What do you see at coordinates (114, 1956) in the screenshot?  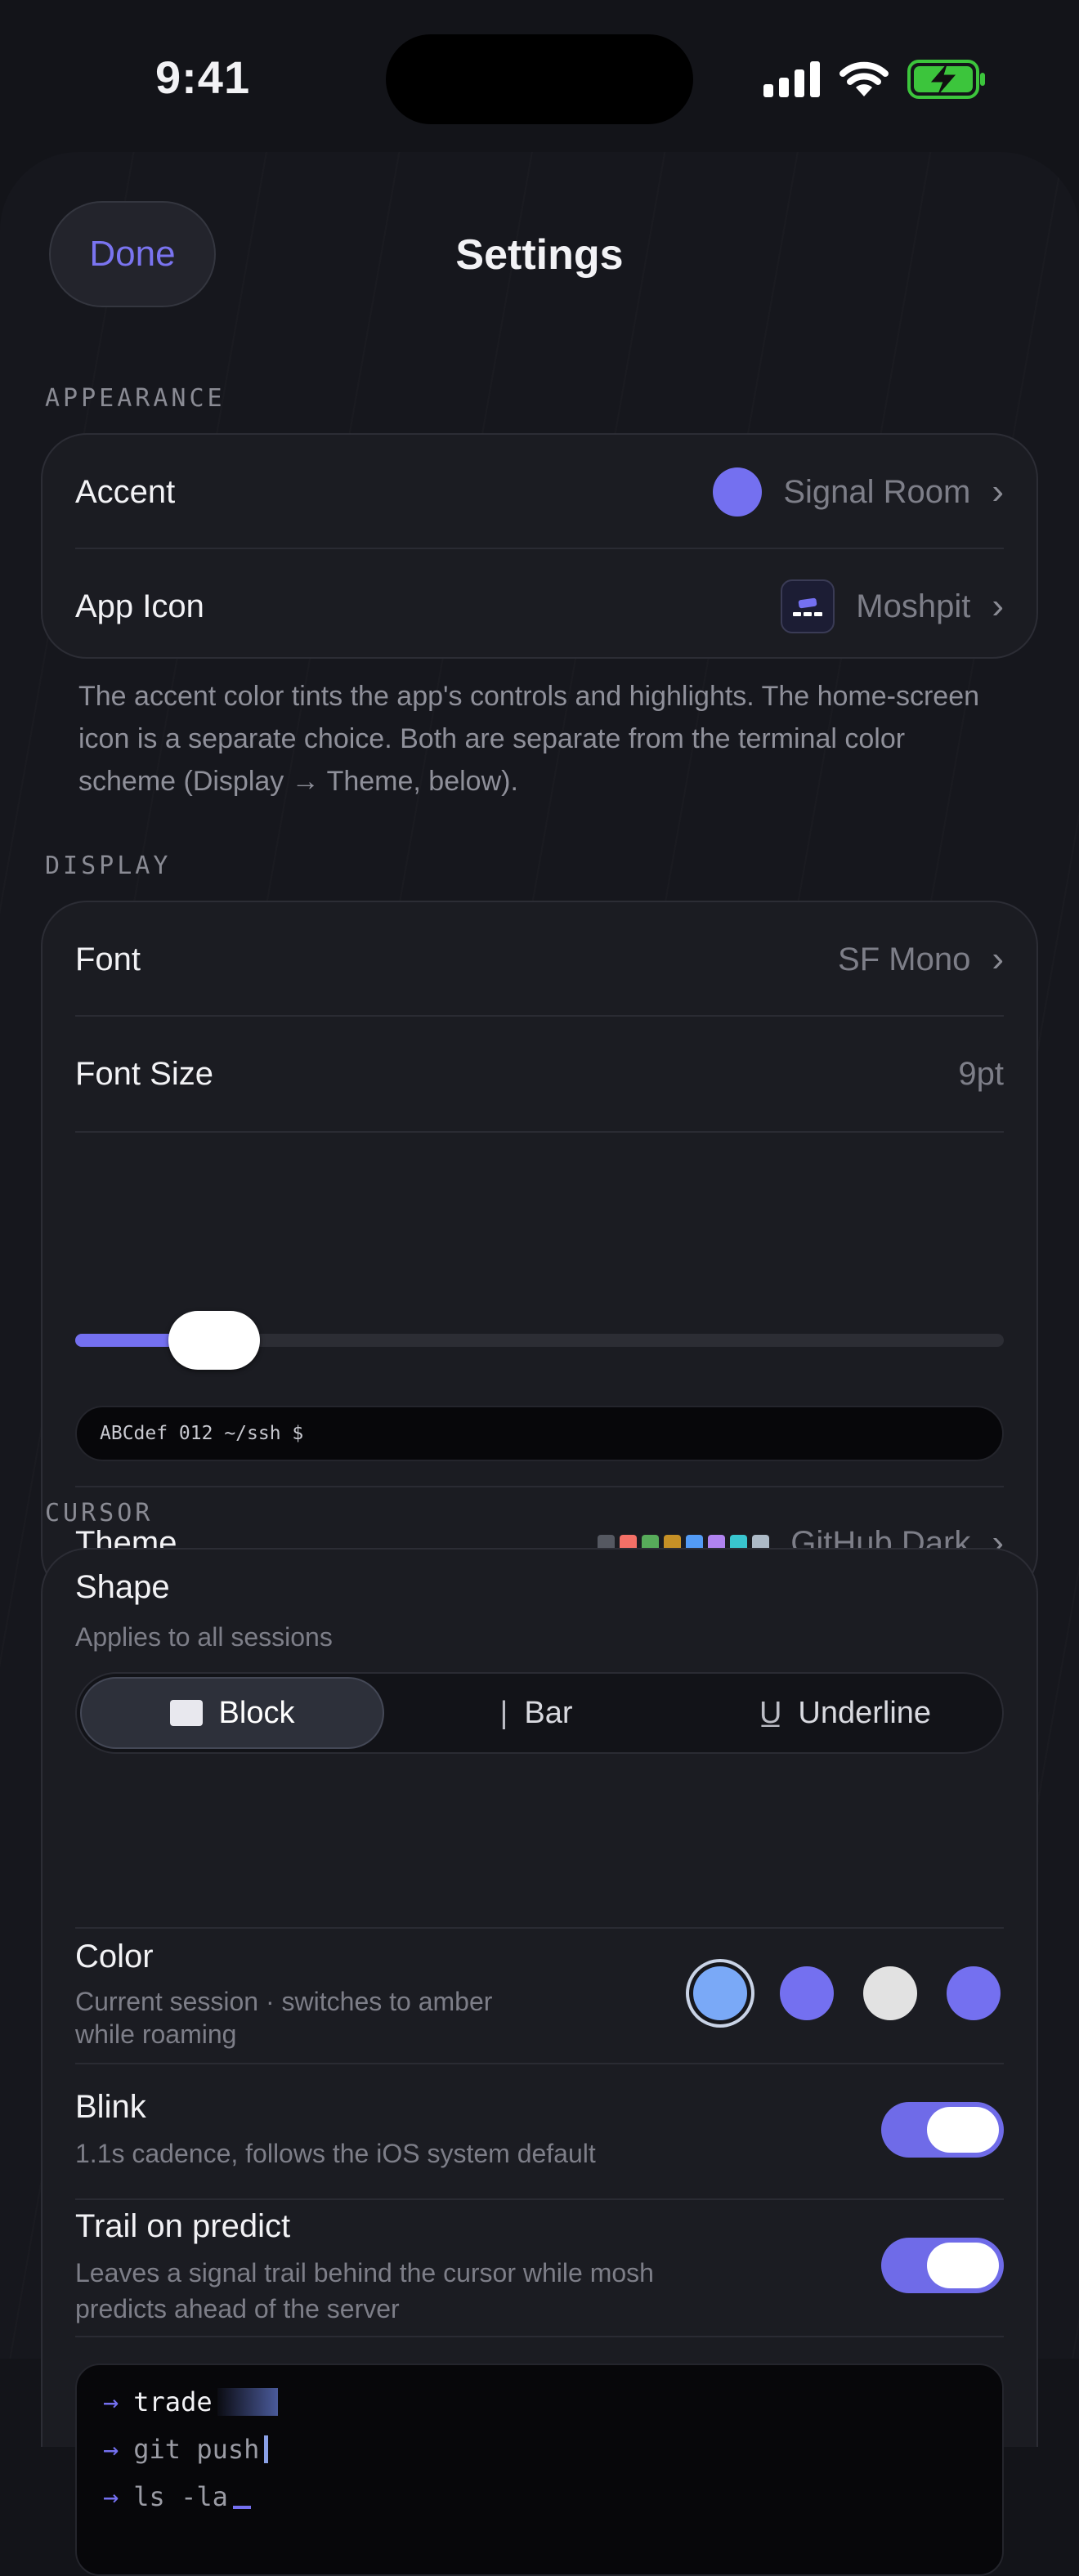 I see `color-label: Color` at bounding box center [114, 1956].